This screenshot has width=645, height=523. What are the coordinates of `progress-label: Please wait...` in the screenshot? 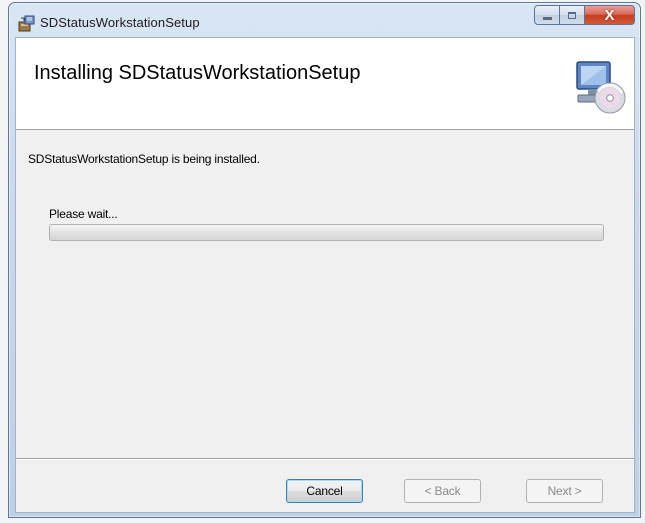 It's located at (83, 214).